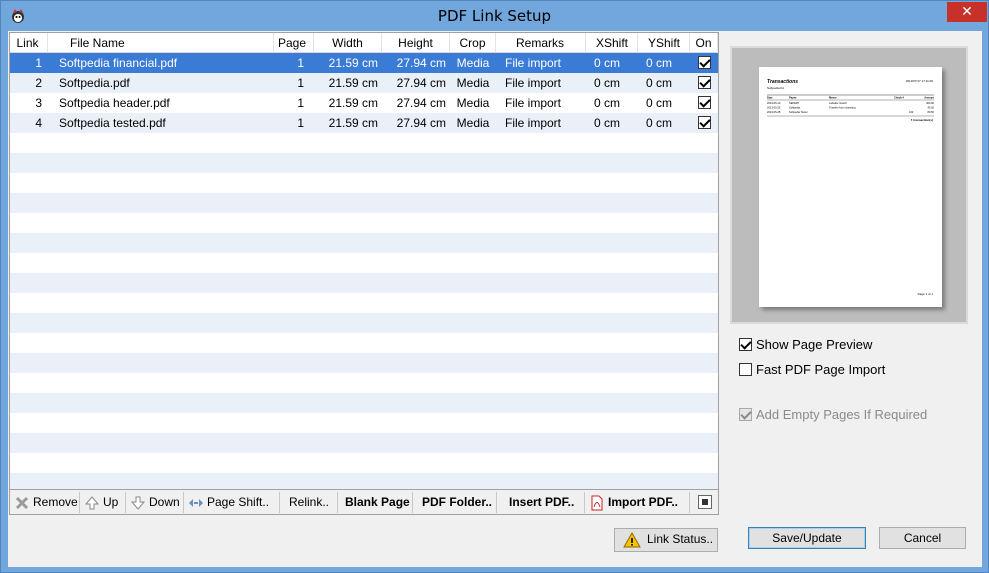 The height and width of the screenshot is (573, 989). What do you see at coordinates (812, 369) in the screenshot?
I see `fast-pdf-import-option: Fast PDF Page Import` at bounding box center [812, 369].